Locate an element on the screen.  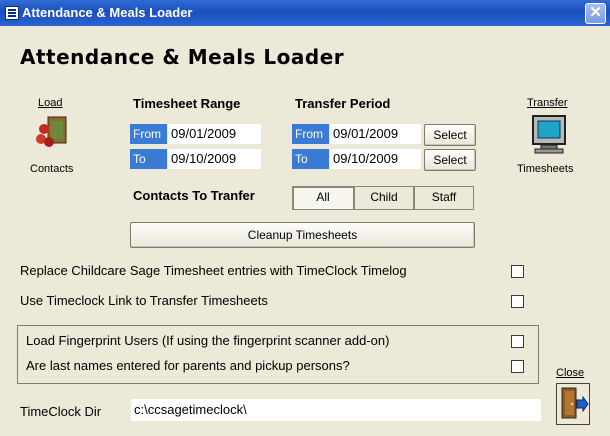
load-contacts-button is located at coordinates (52, 132).